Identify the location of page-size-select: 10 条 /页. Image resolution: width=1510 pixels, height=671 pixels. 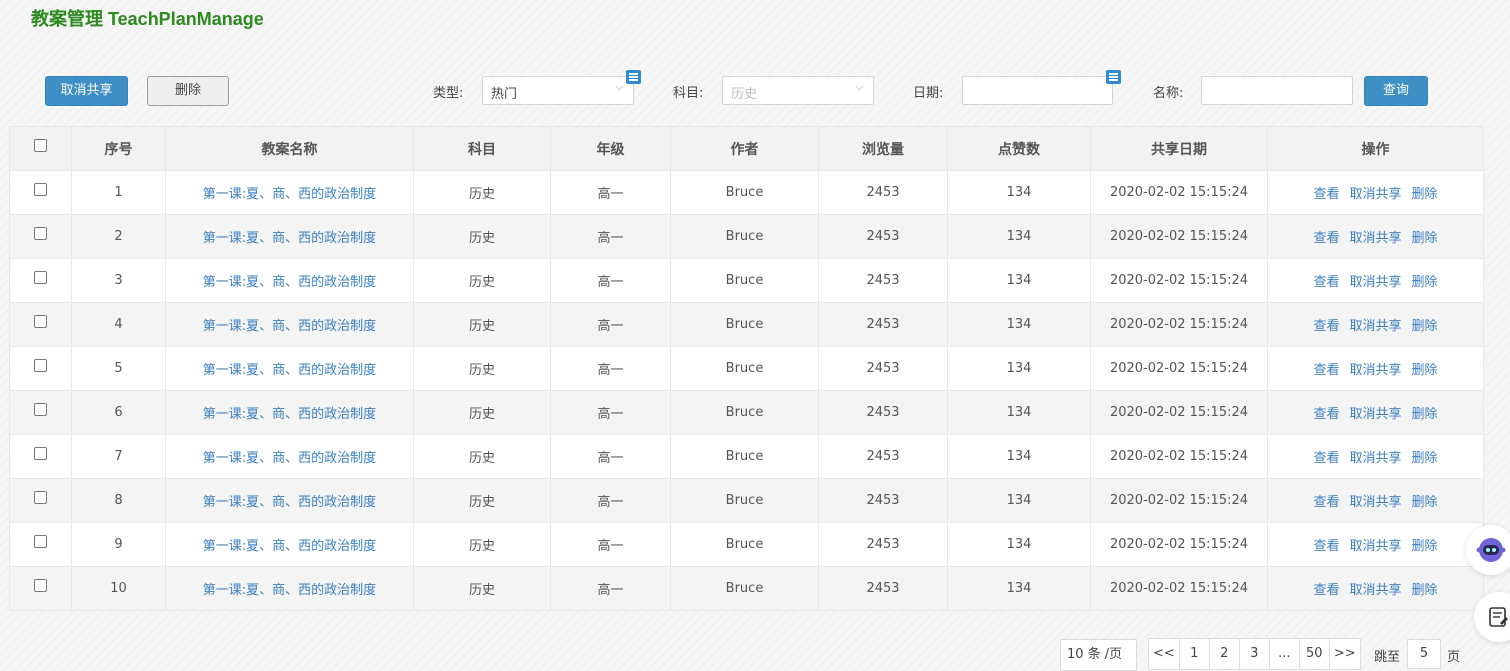
(1098, 655).